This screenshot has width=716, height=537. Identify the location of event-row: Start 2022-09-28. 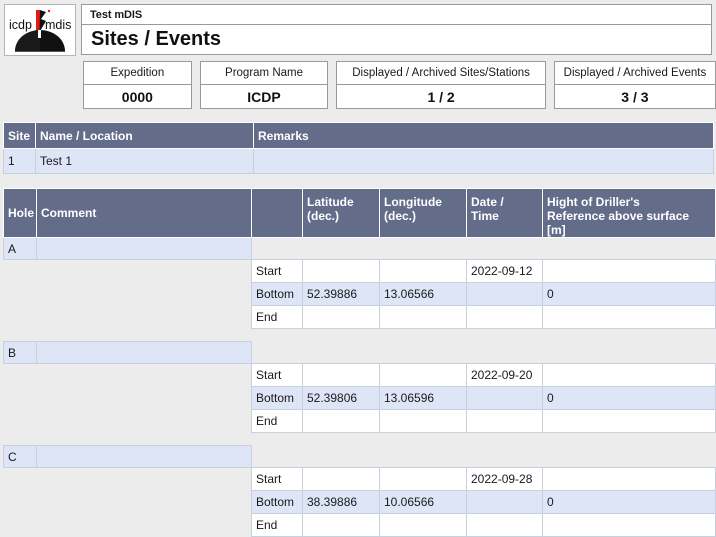
(359, 479).